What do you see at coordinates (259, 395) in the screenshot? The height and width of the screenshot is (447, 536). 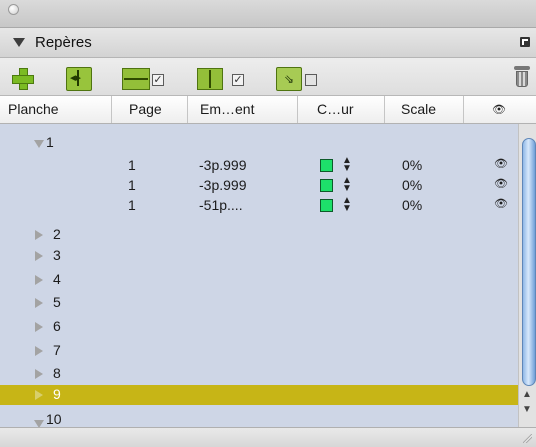 I see `list-item-group-9: 9` at bounding box center [259, 395].